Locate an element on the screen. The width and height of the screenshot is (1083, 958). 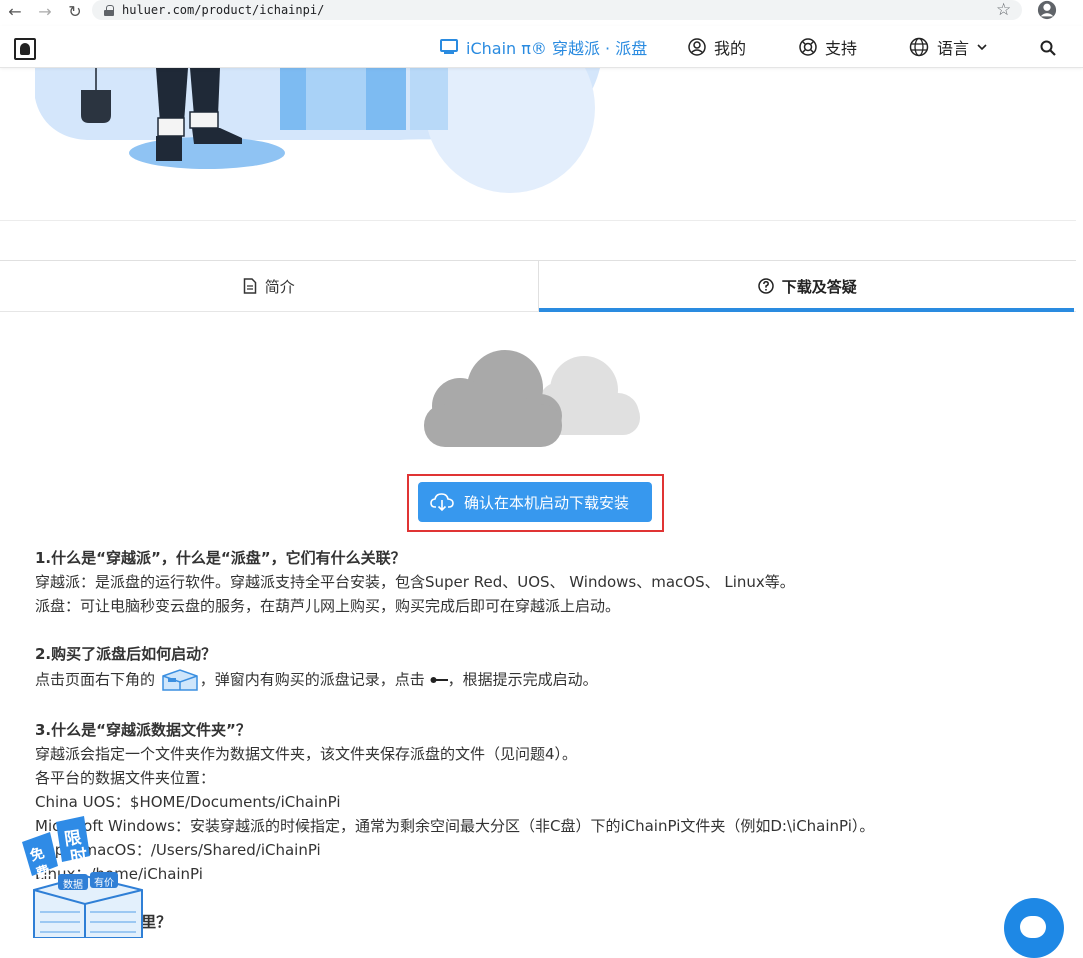
hero-artwork is located at coordinates (317, 130).